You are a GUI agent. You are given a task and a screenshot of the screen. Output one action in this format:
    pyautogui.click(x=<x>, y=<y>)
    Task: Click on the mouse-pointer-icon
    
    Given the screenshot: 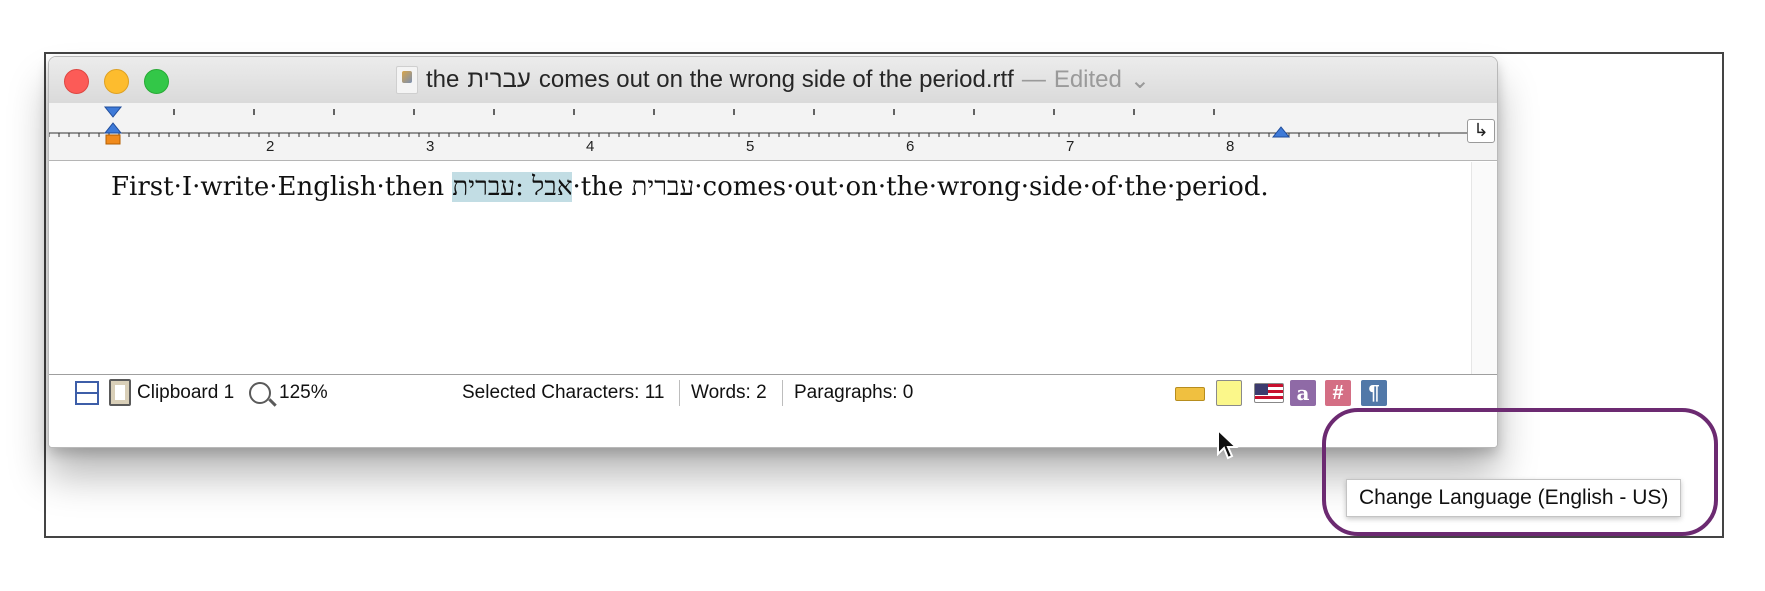 What is the action you would take?
    pyautogui.click(x=1228, y=444)
    